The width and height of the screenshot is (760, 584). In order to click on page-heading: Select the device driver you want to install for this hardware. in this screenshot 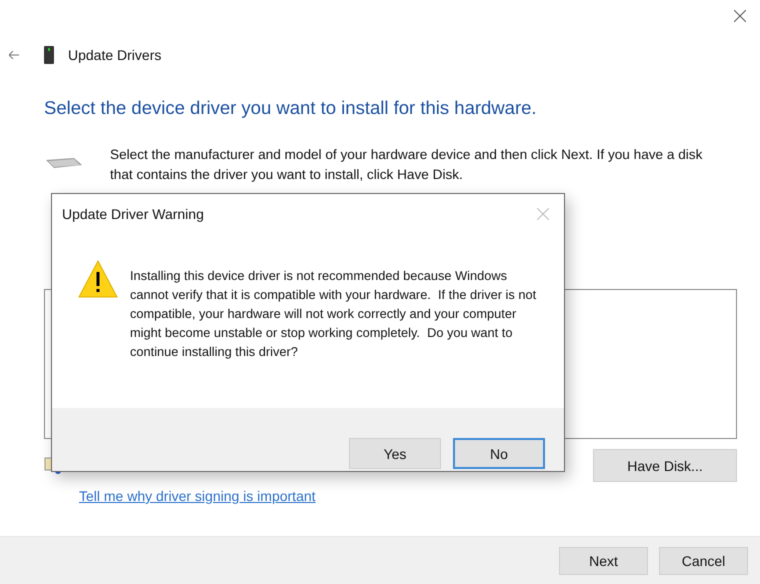, I will do `click(291, 108)`.